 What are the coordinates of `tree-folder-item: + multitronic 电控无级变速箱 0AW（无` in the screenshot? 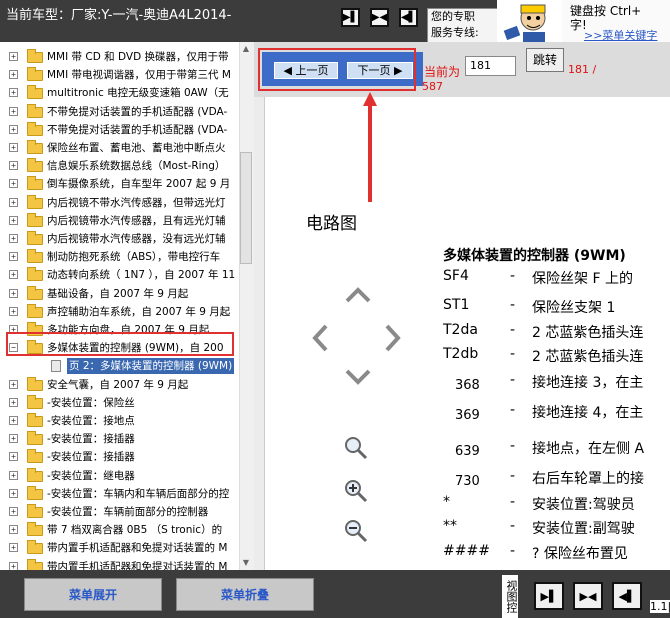 It's located at (123, 93).